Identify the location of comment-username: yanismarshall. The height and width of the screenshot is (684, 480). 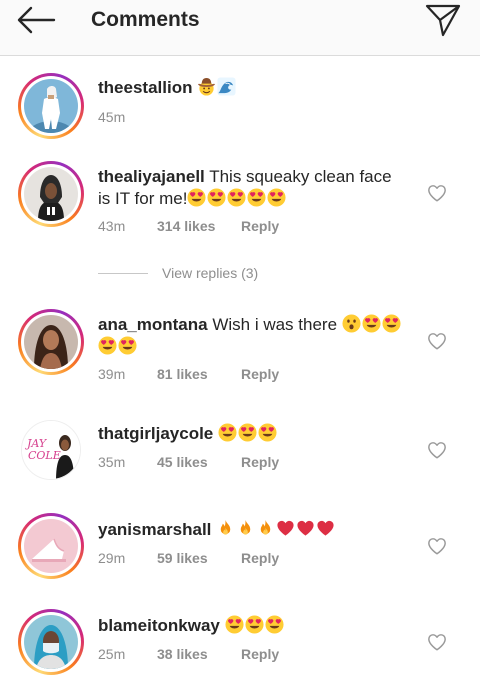
(154, 529).